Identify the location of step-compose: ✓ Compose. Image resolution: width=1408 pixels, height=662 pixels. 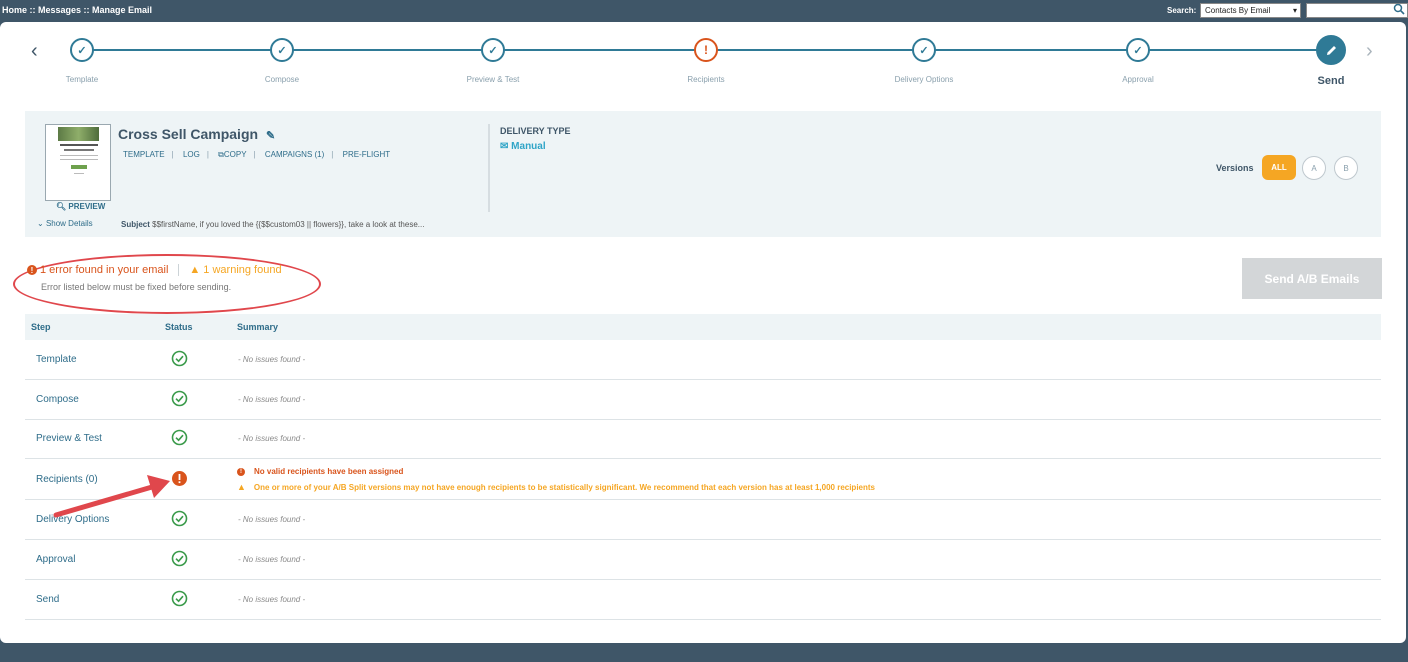
(282, 61).